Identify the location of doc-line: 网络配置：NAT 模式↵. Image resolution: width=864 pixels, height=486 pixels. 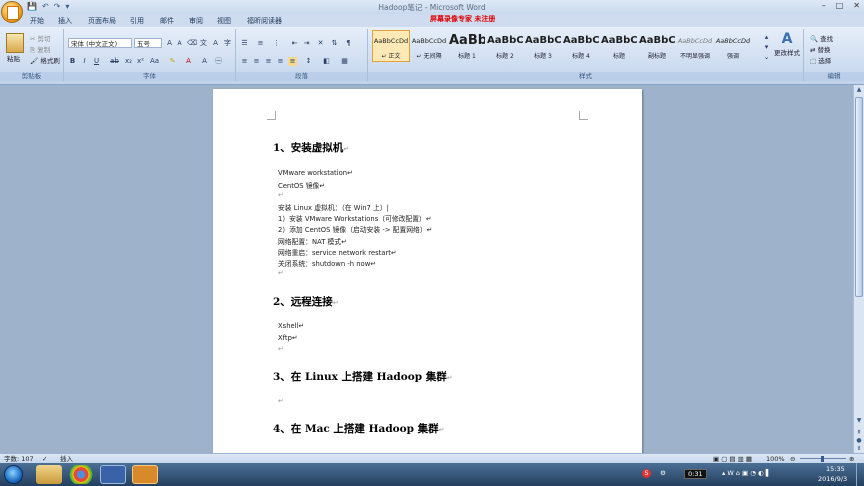
(312, 241).